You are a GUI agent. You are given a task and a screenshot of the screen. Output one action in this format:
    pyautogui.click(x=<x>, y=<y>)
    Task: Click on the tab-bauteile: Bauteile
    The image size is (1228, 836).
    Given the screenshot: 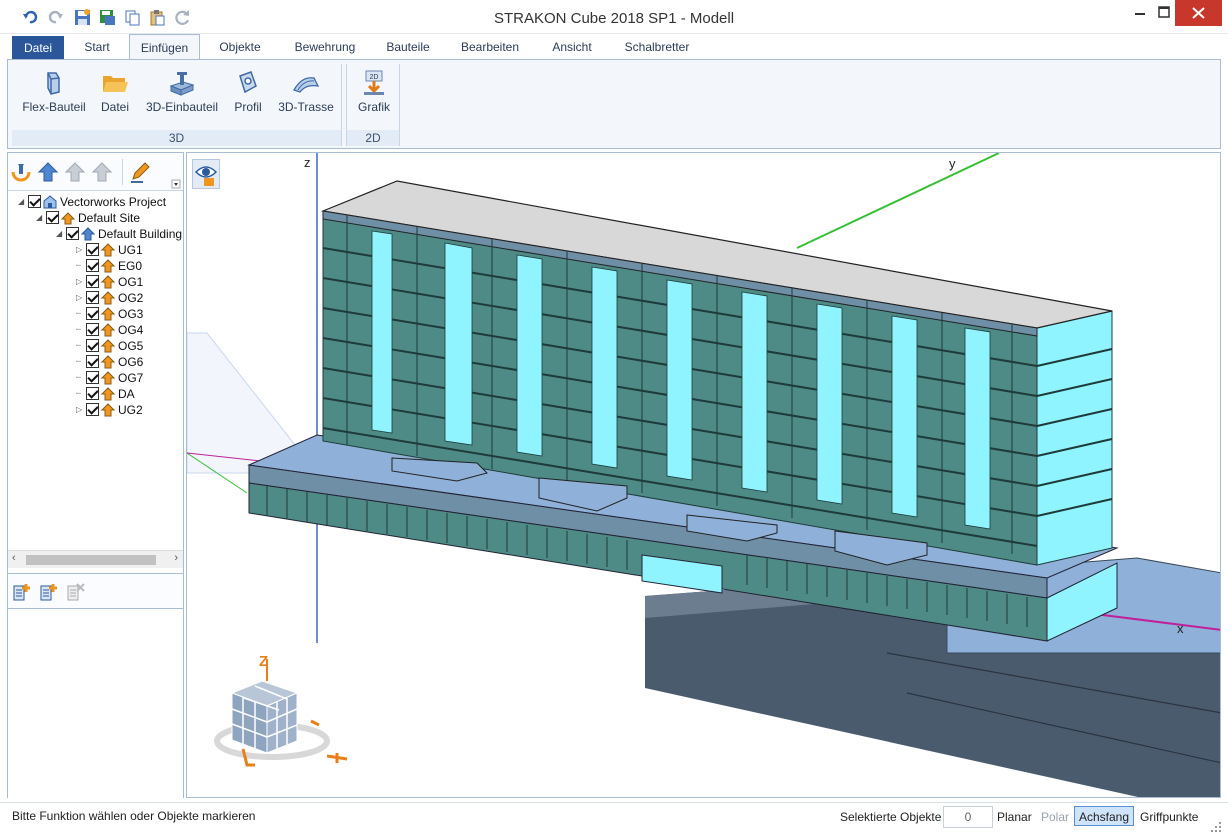 What is the action you would take?
    pyautogui.click(x=408, y=47)
    